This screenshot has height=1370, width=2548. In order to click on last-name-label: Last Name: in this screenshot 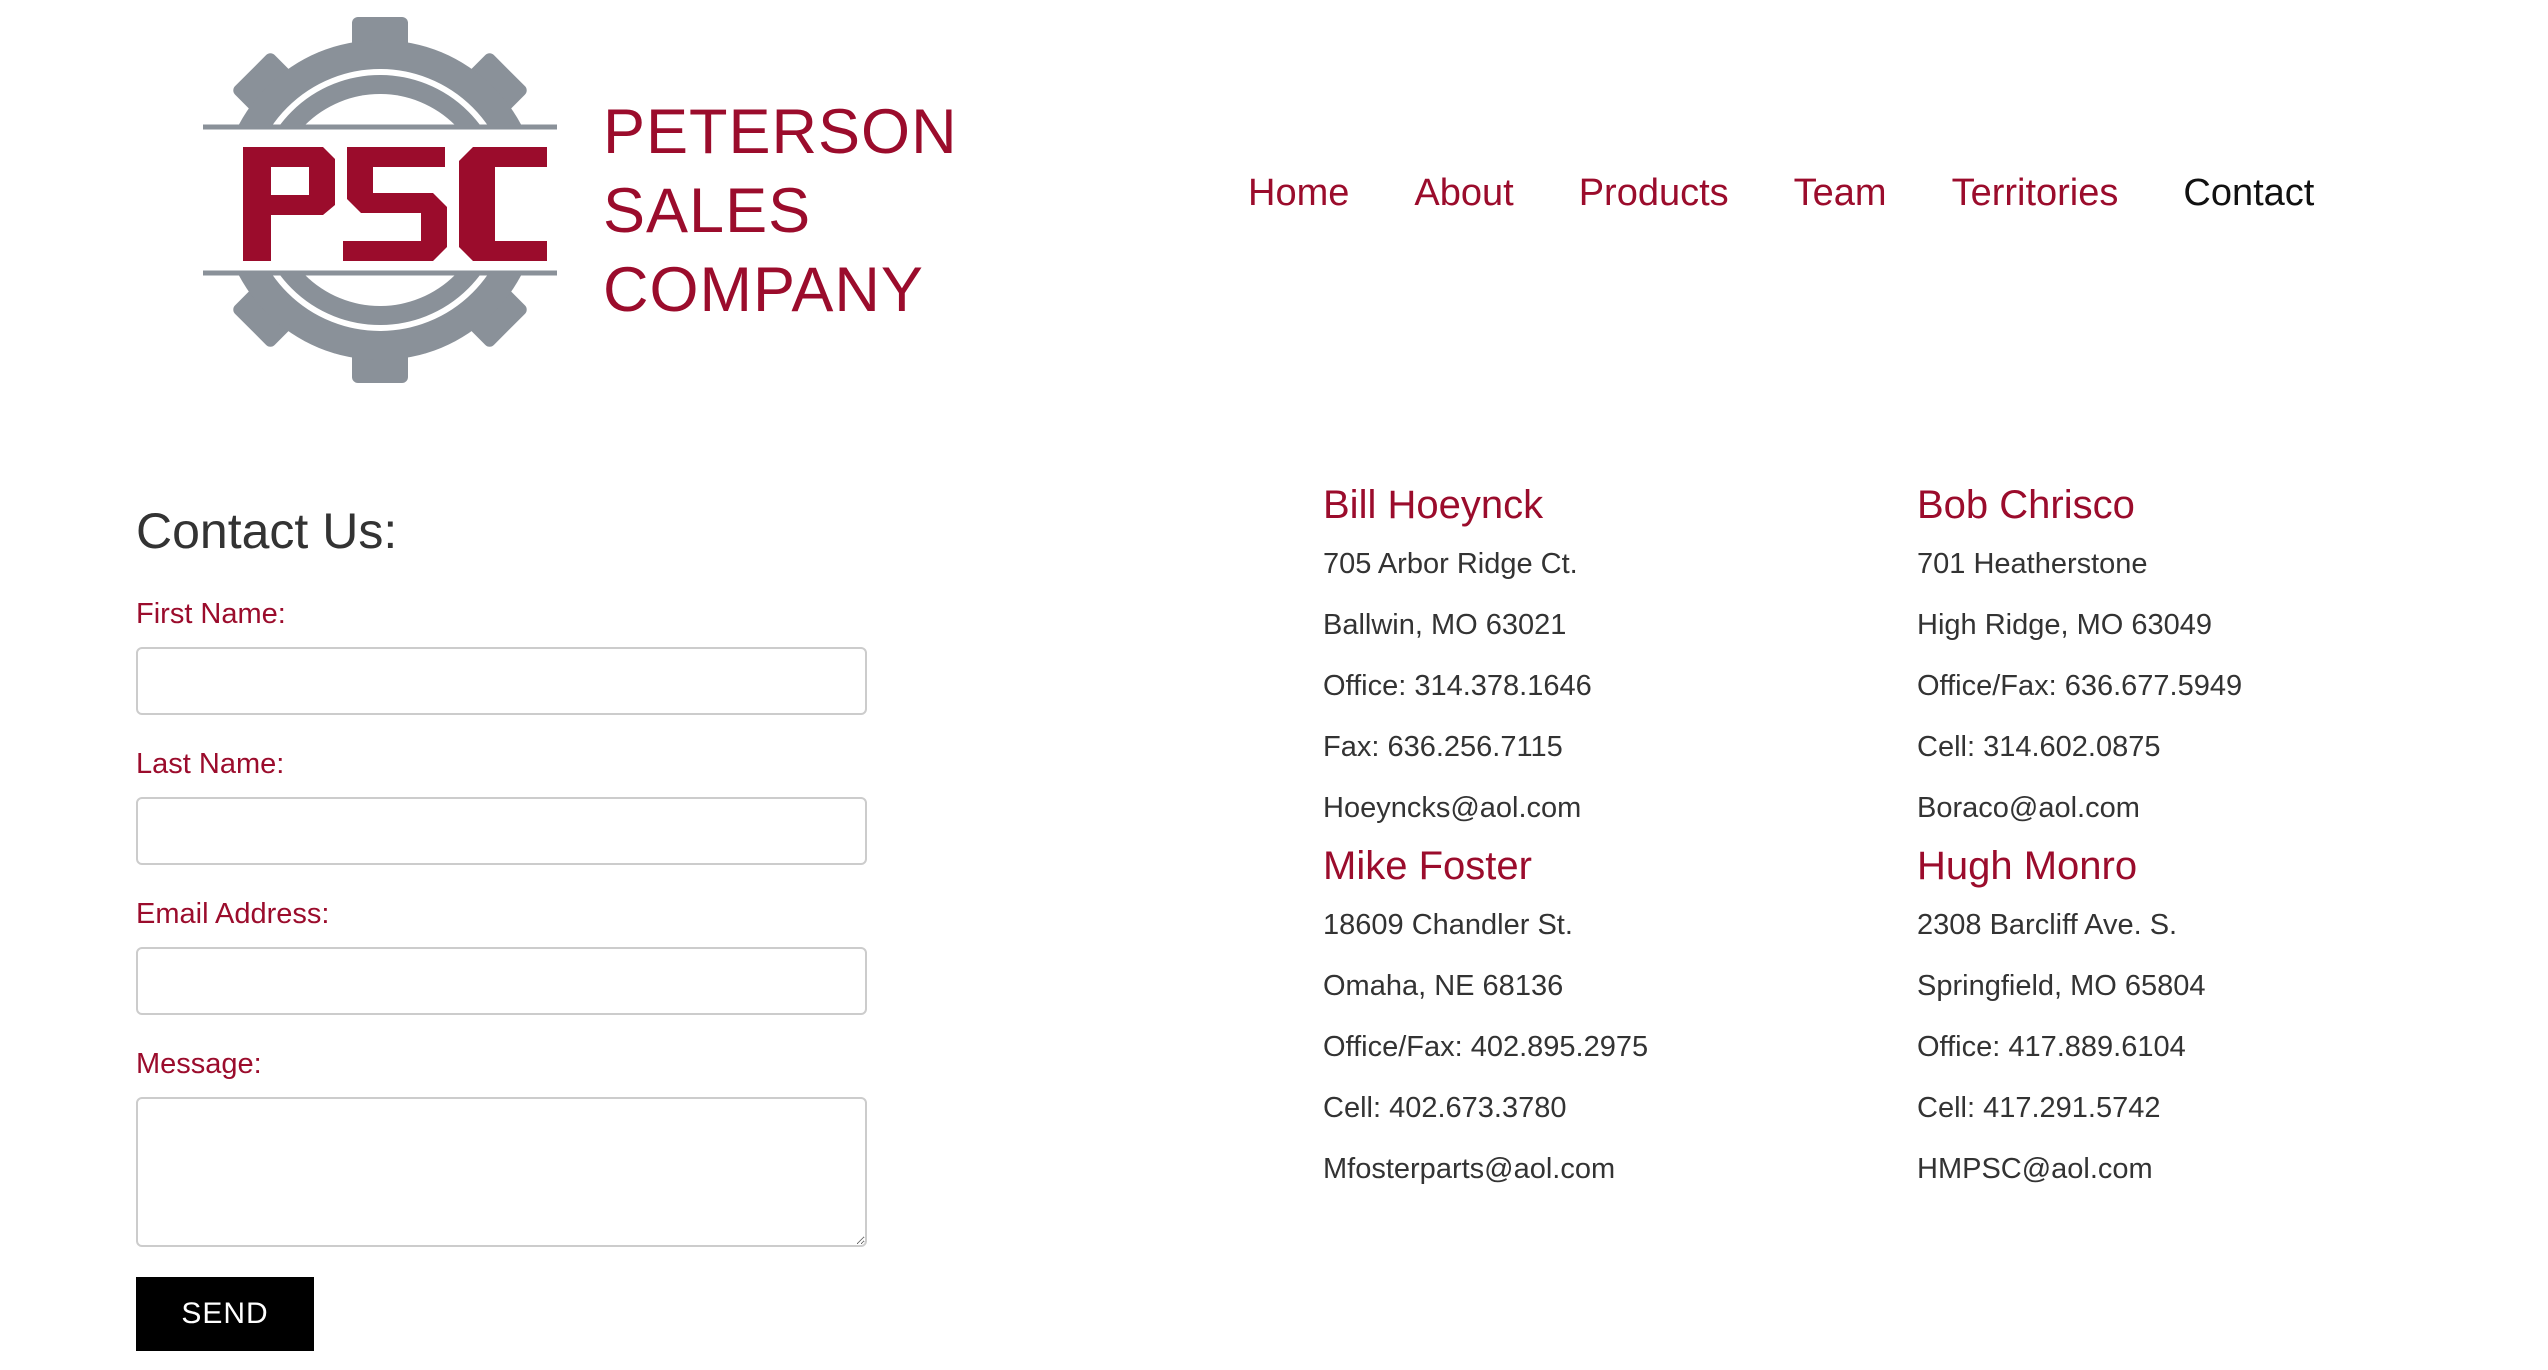, I will do `click(210, 764)`.